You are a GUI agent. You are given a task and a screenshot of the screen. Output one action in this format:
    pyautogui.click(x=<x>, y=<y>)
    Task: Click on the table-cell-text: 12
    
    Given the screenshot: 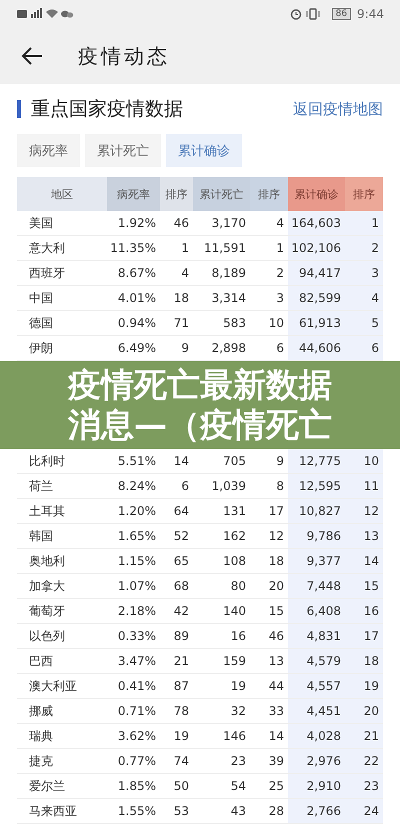 What is the action you would take?
    pyautogui.click(x=276, y=536)
    